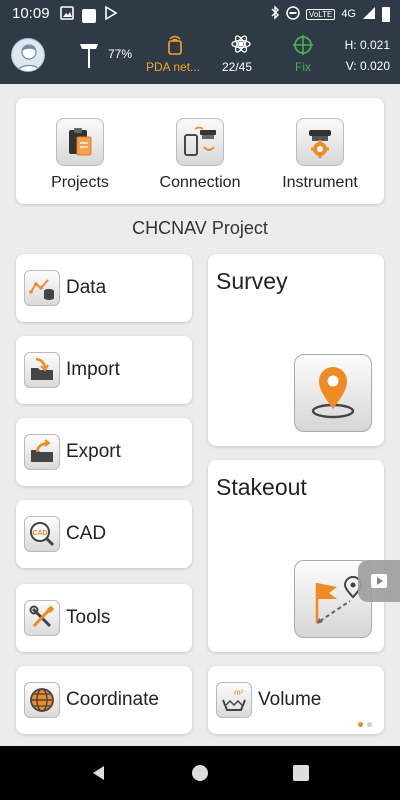  Describe the element at coordinates (320, 182) in the screenshot. I see `instrument-label: Instrument` at that location.